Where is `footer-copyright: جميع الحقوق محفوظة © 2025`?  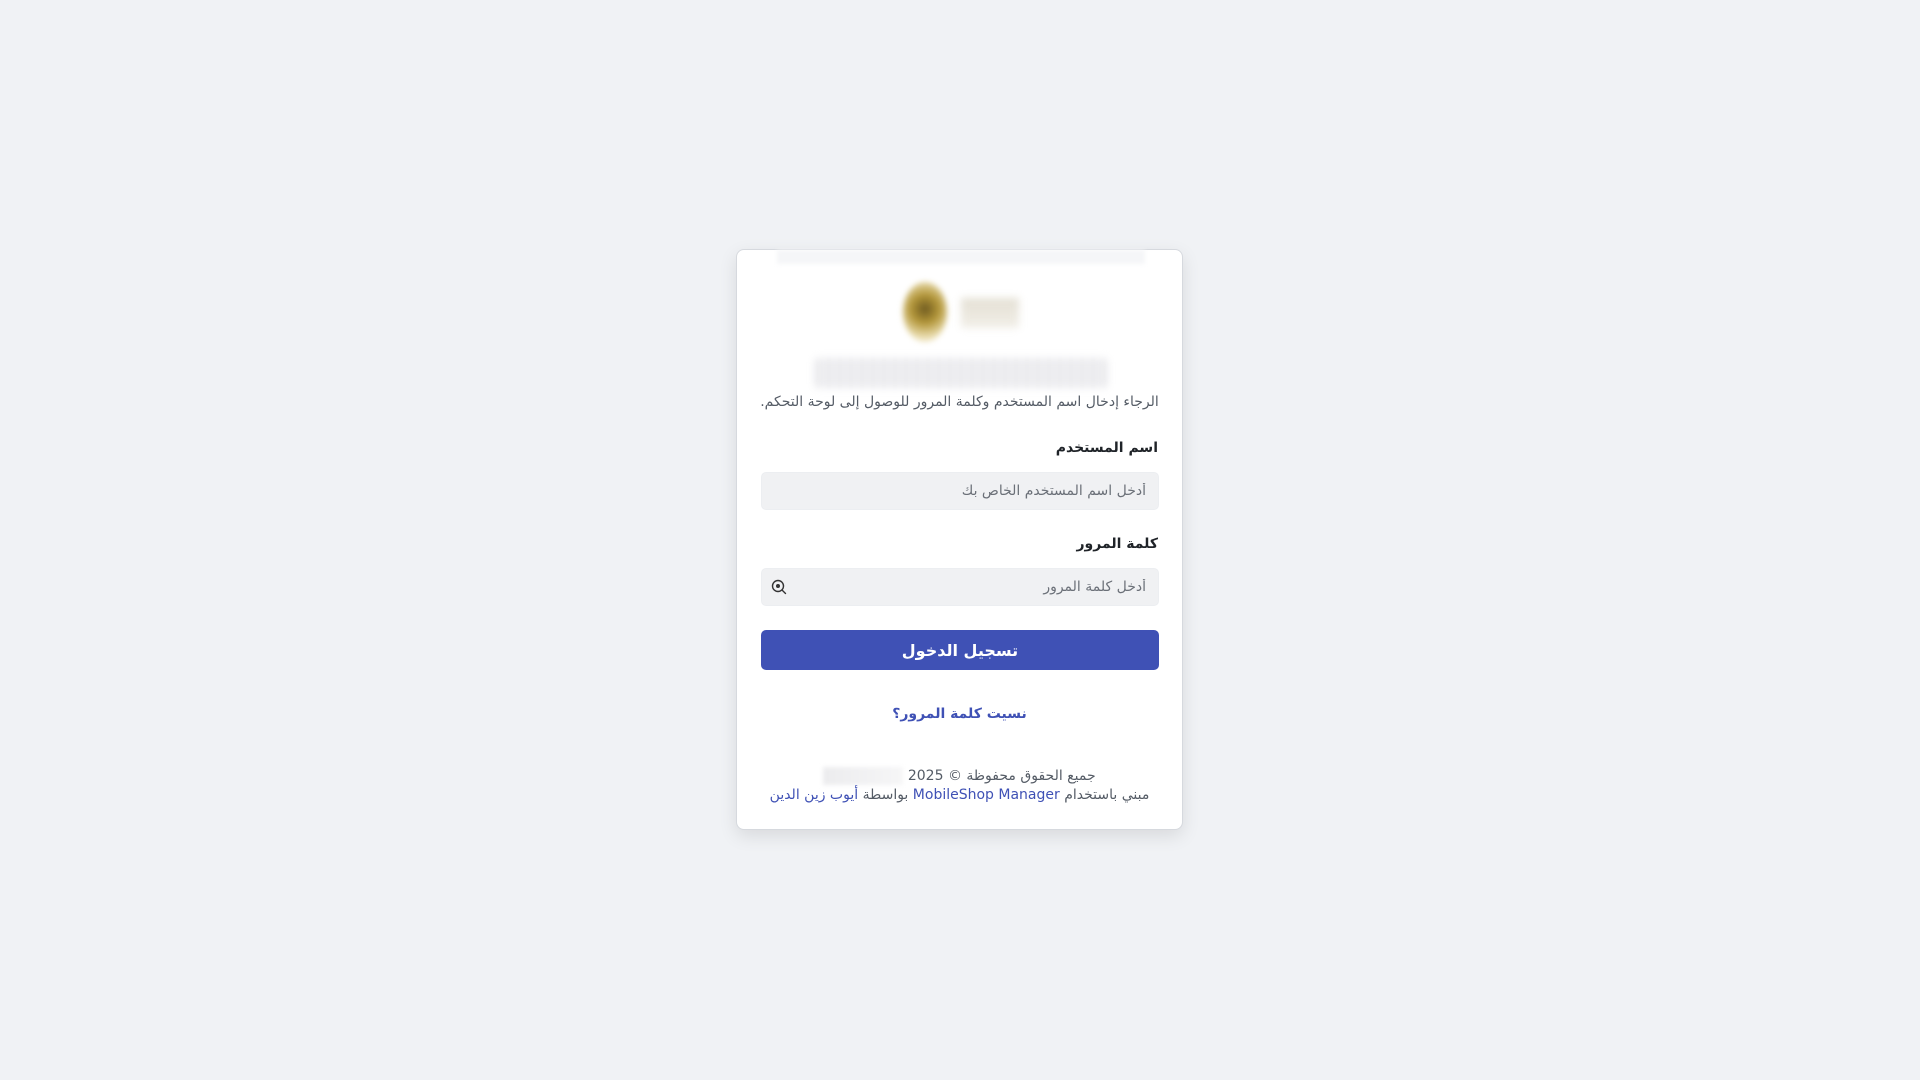 footer-copyright: جميع الحقوق محفوظة © 2025 is located at coordinates (959, 776).